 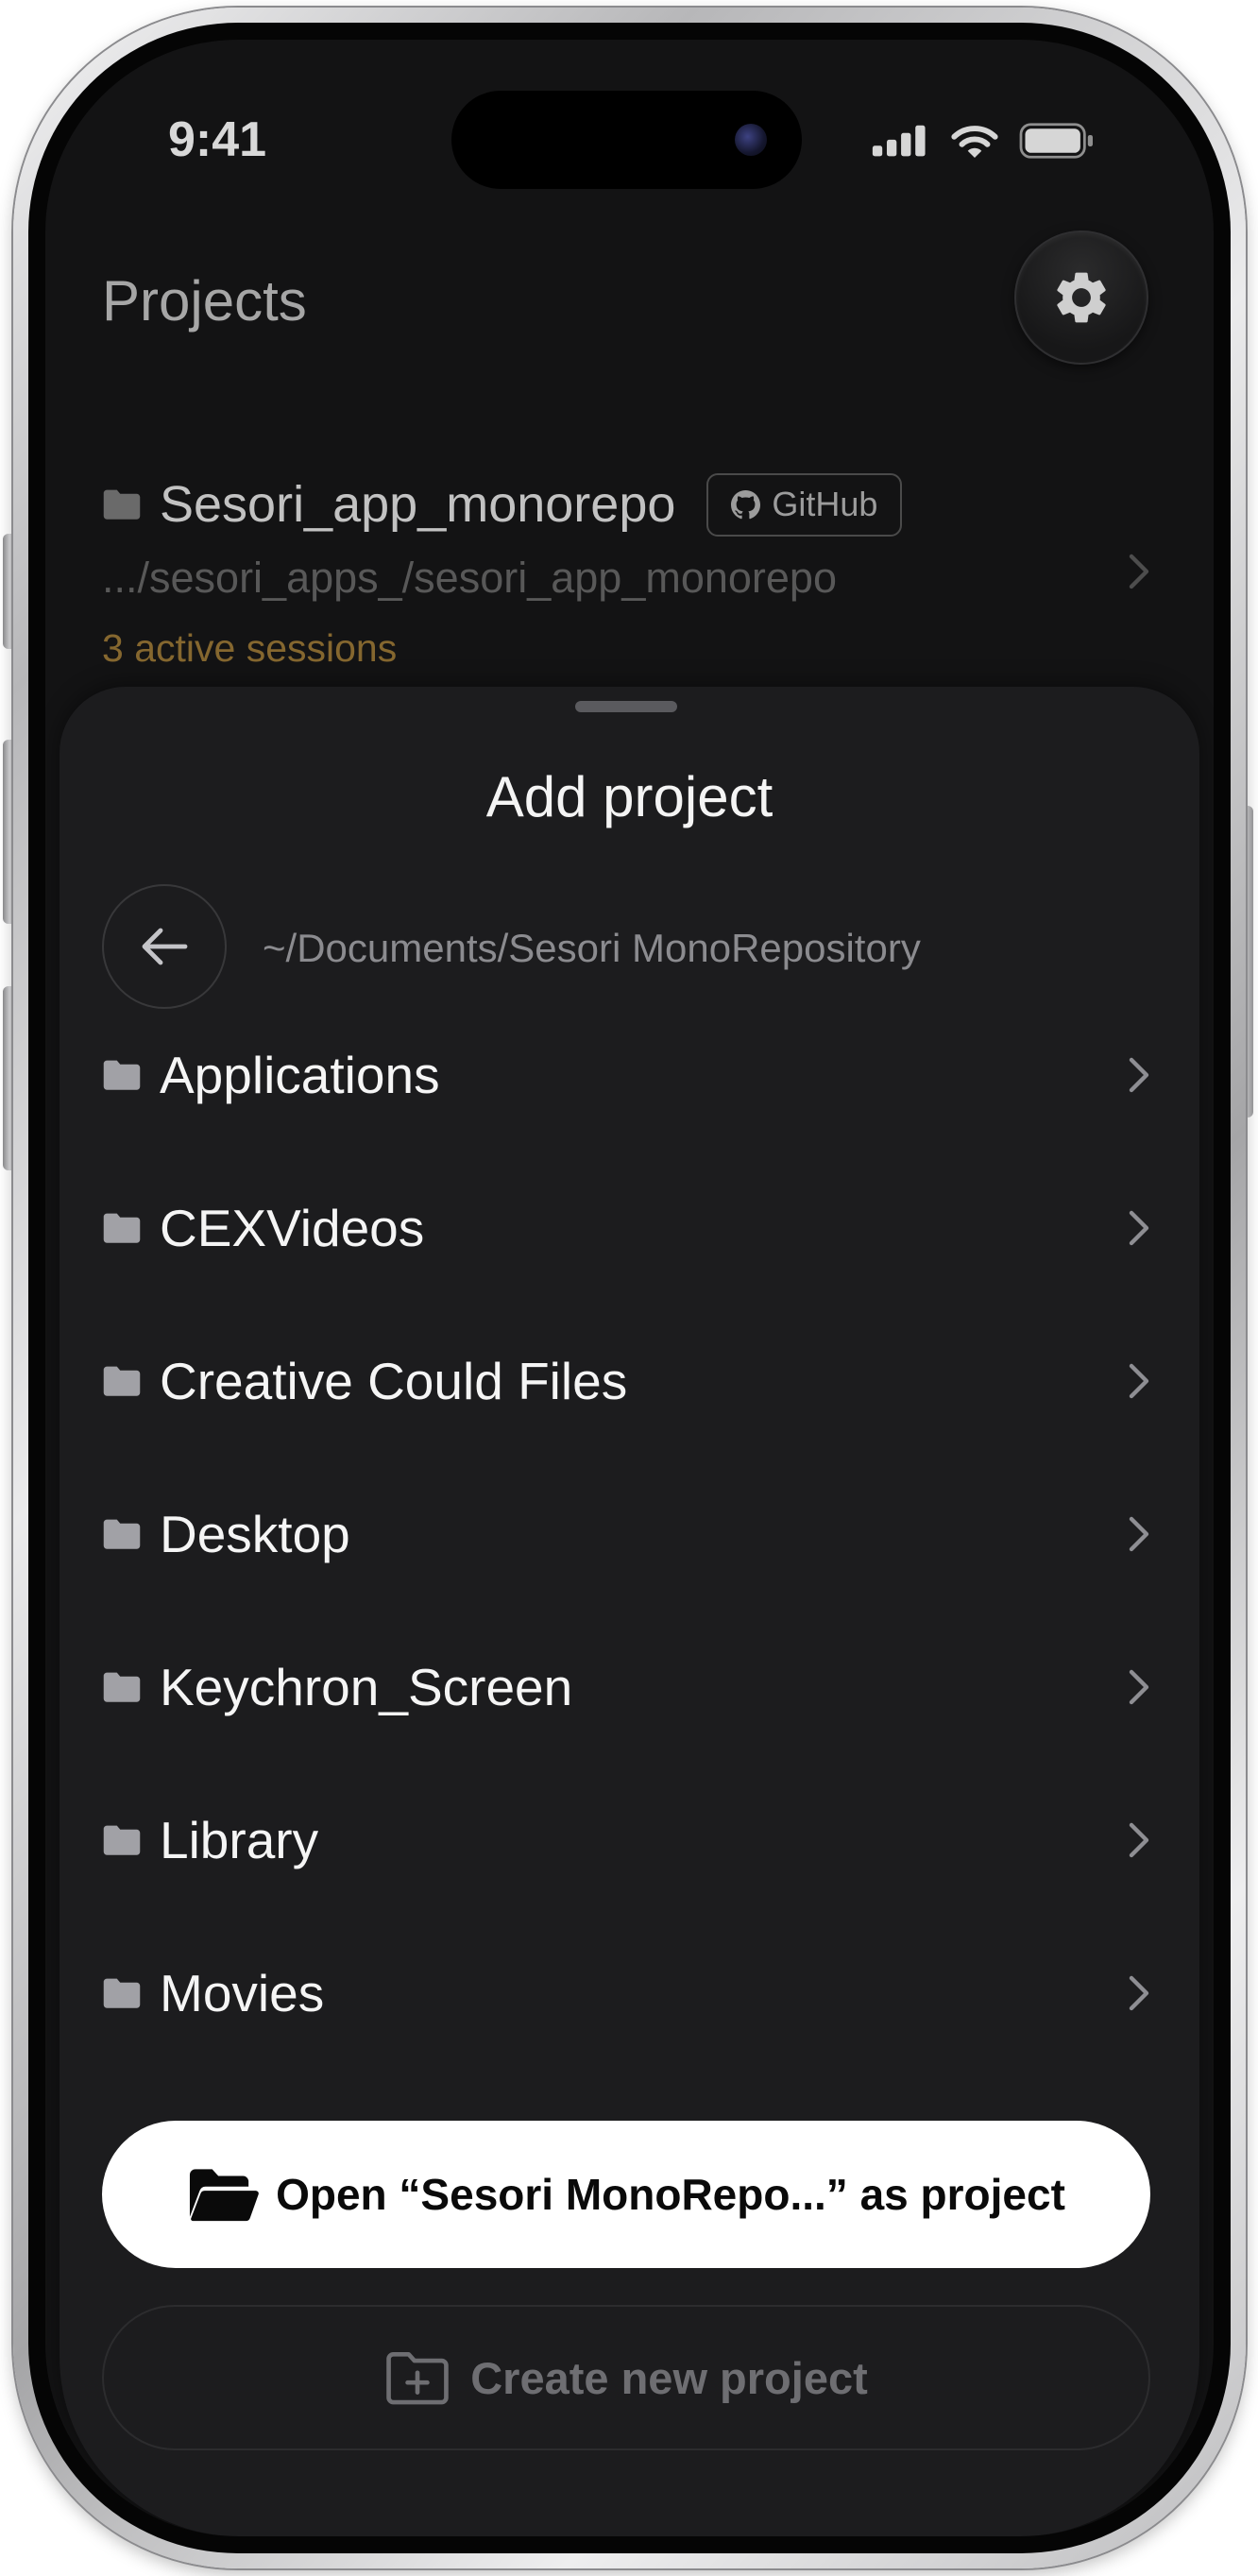 What do you see at coordinates (469, 578) in the screenshot?
I see `project-path: .../sesori_apps_/sesori_app_monorepo` at bounding box center [469, 578].